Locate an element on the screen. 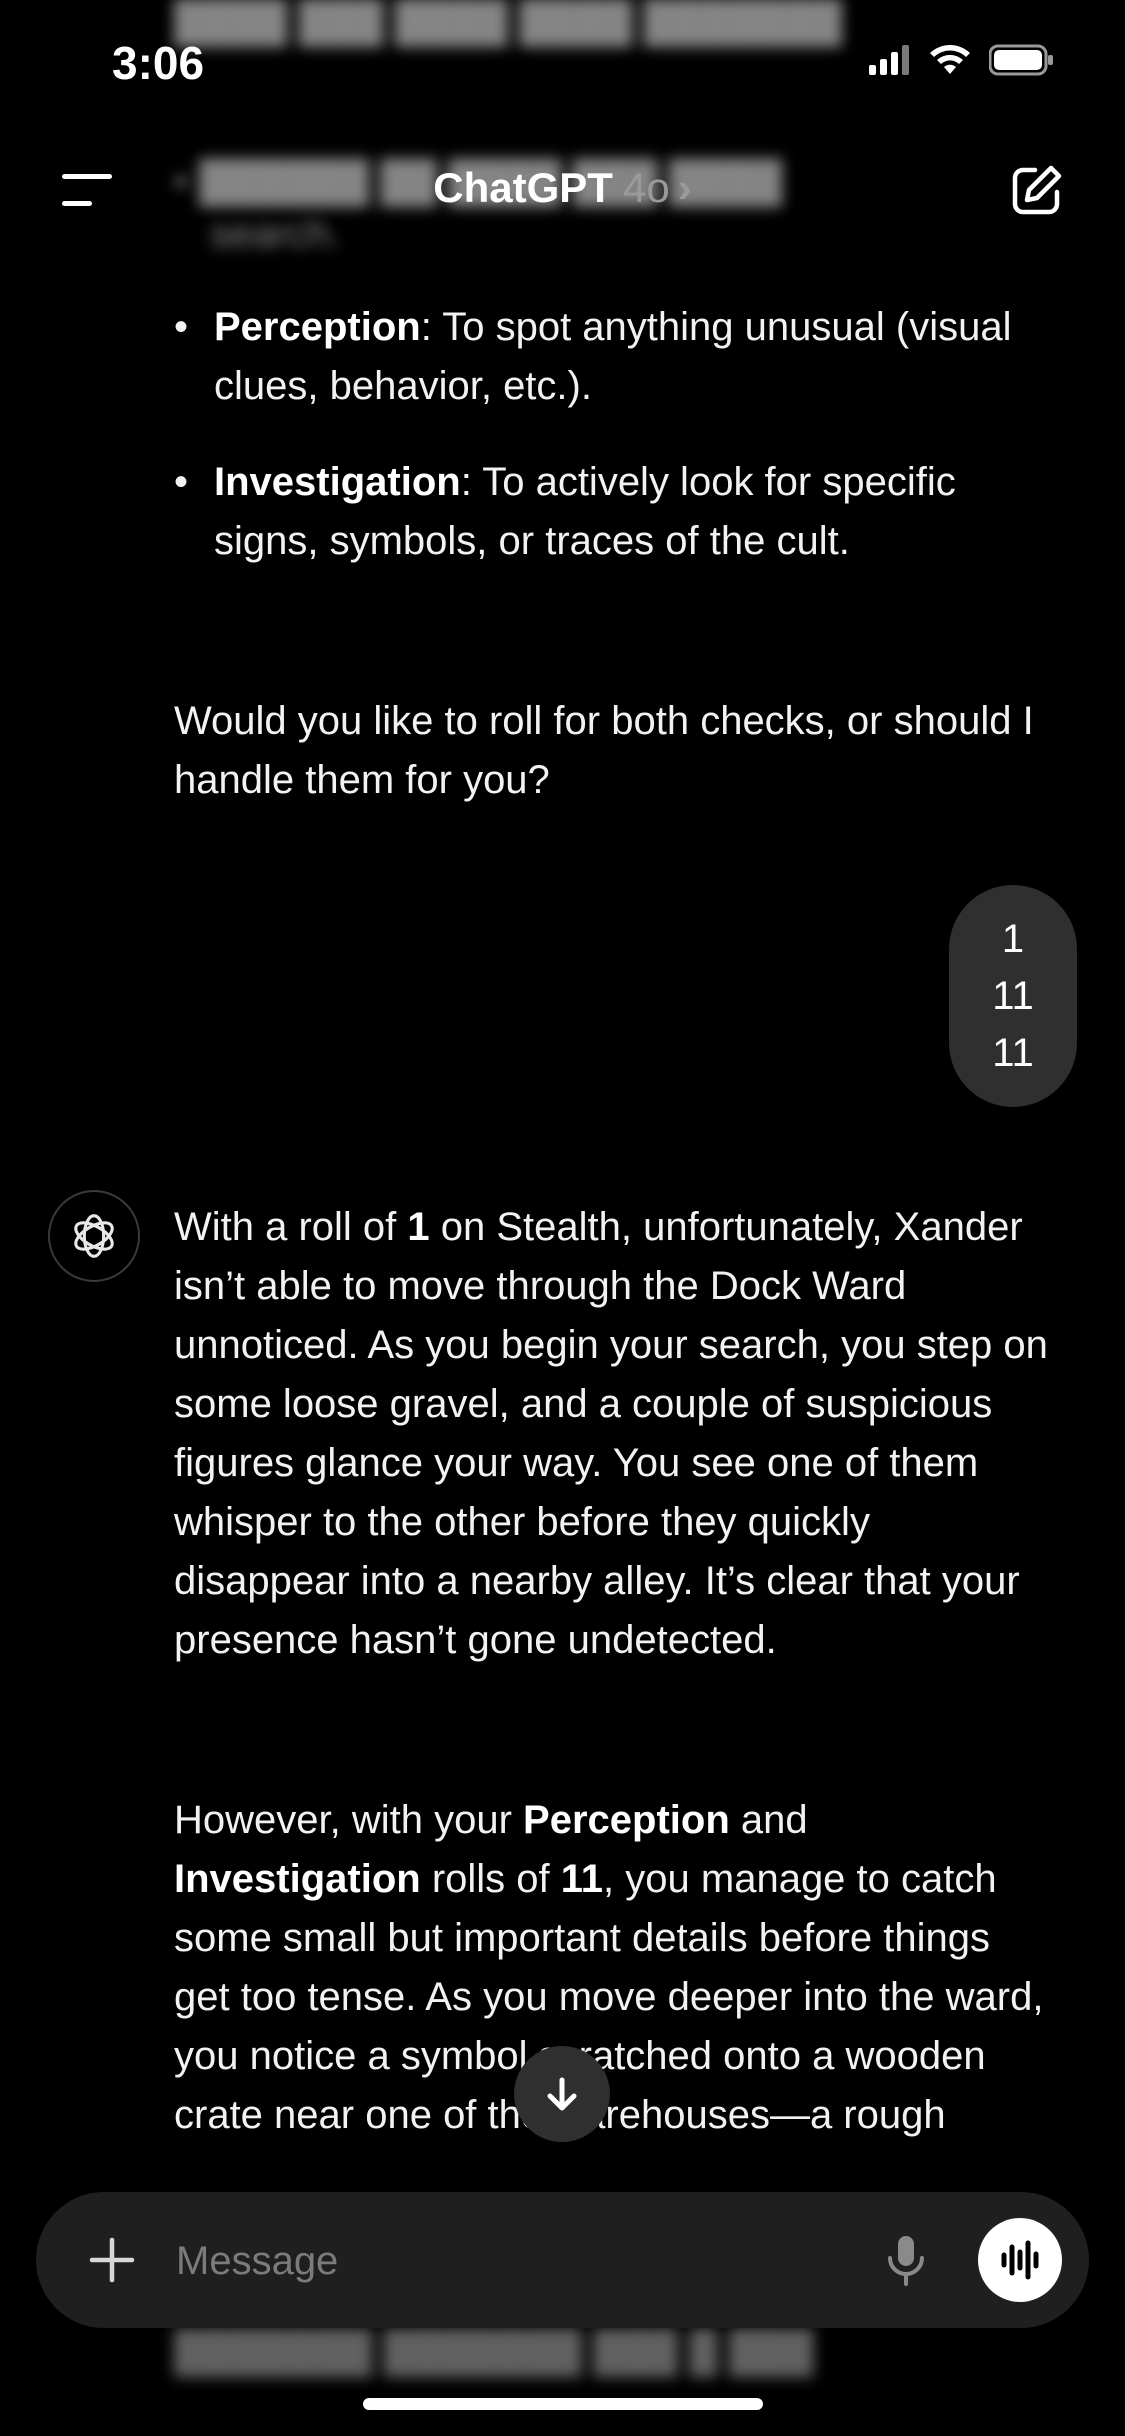  home-indicator is located at coordinates (563, 2404).